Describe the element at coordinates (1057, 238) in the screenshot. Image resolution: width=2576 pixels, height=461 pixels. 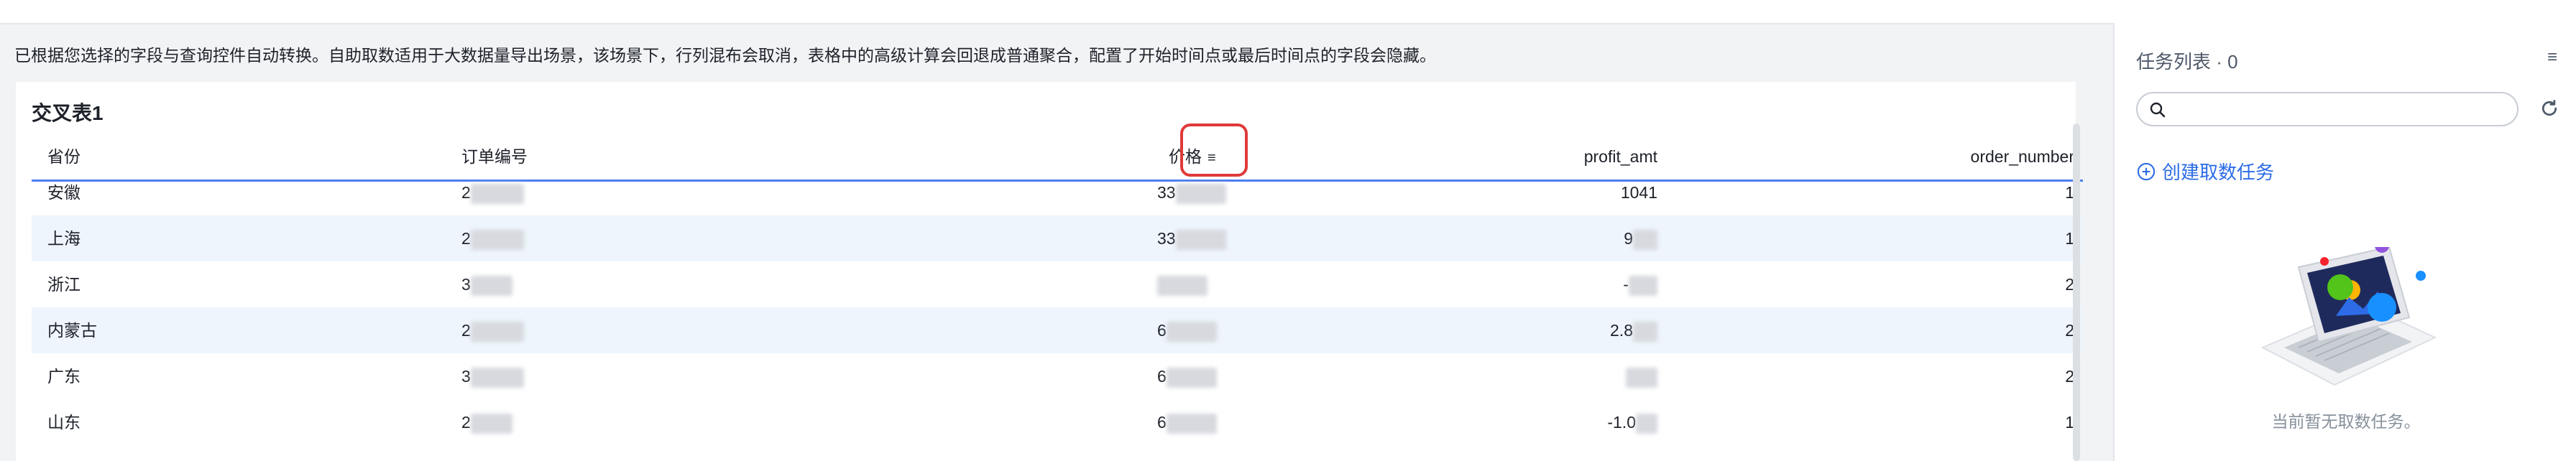
I see `table-row: 上海 2 33 9 1` at that location.